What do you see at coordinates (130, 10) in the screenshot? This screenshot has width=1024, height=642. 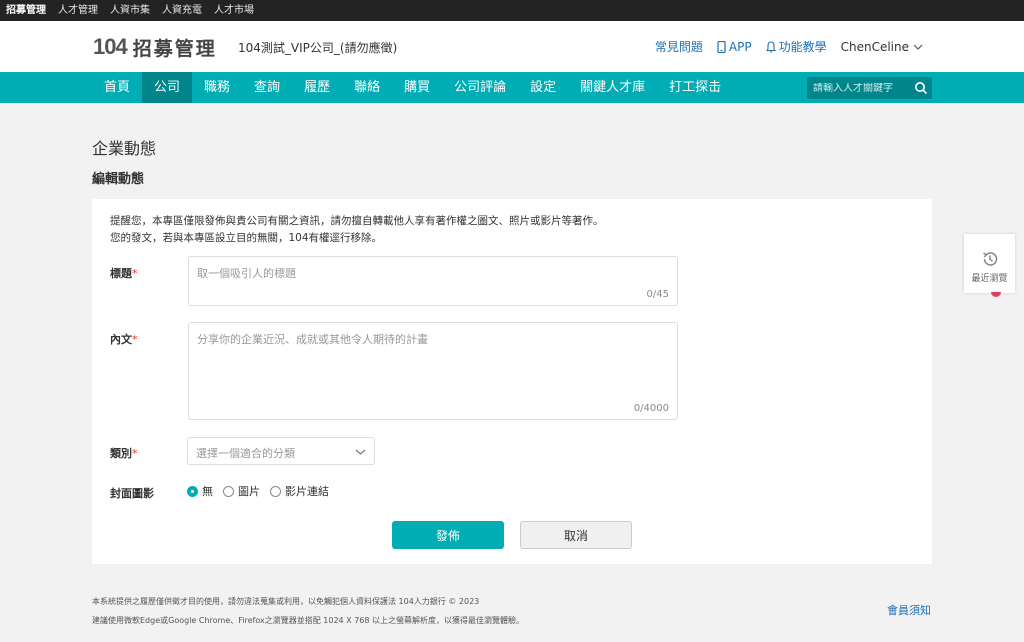 I see `topbar-item-hr-market: 人資市集` at bounding box center [130, 10].